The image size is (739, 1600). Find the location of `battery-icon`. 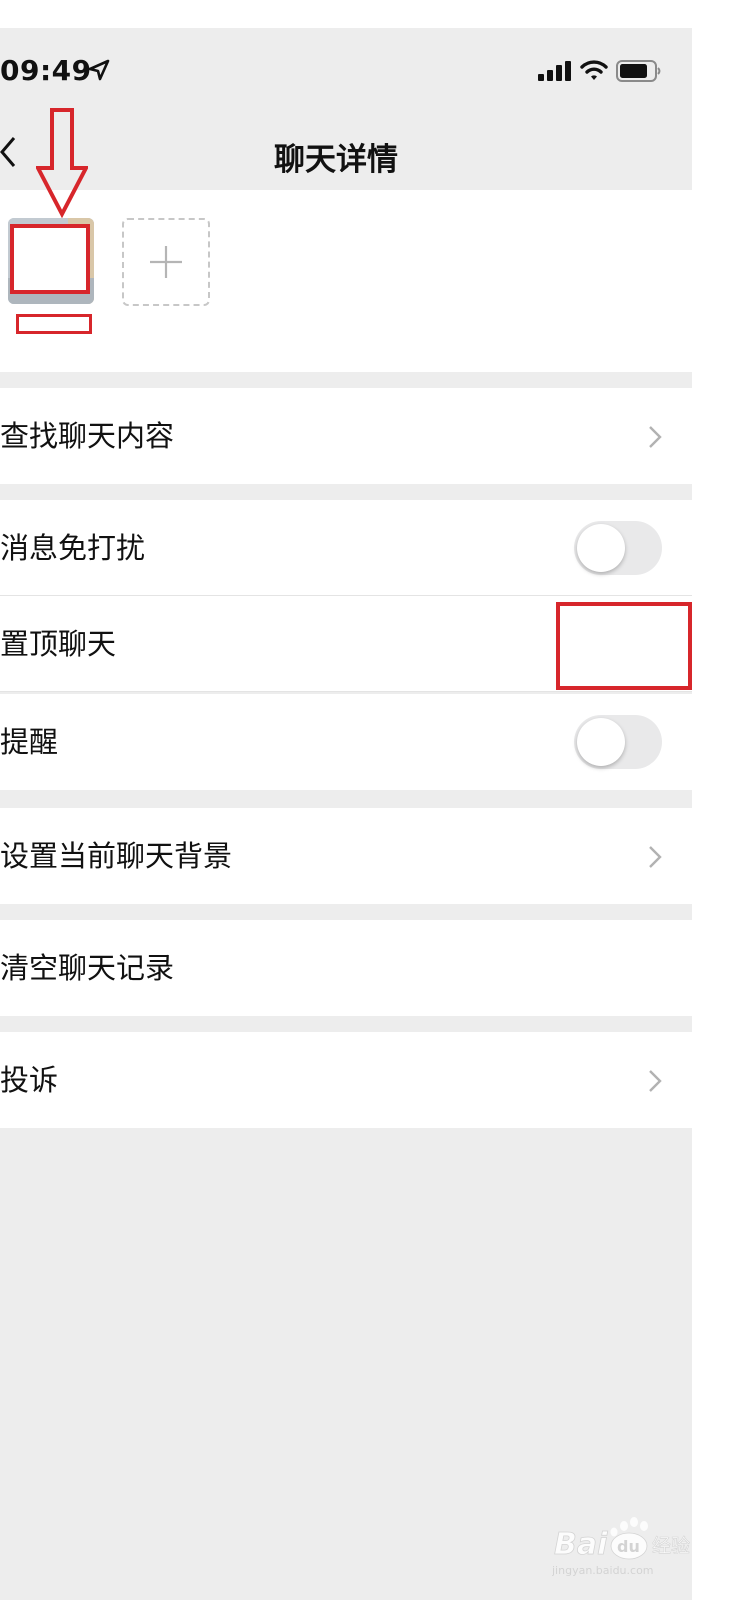

battery-icon is located at coordinates (638, 71).